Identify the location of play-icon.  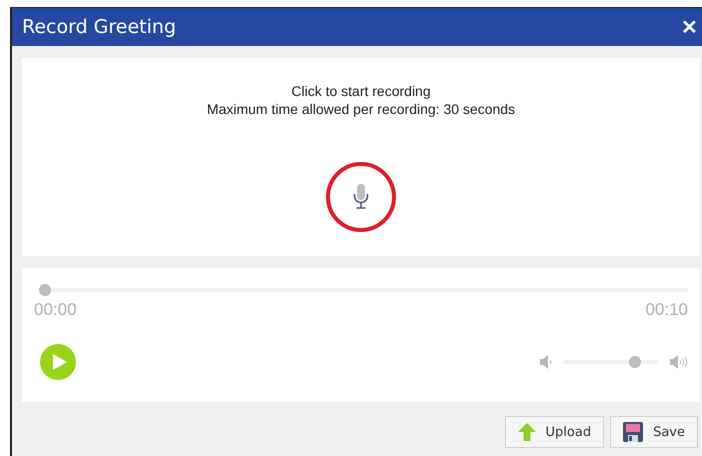
(60, 362).